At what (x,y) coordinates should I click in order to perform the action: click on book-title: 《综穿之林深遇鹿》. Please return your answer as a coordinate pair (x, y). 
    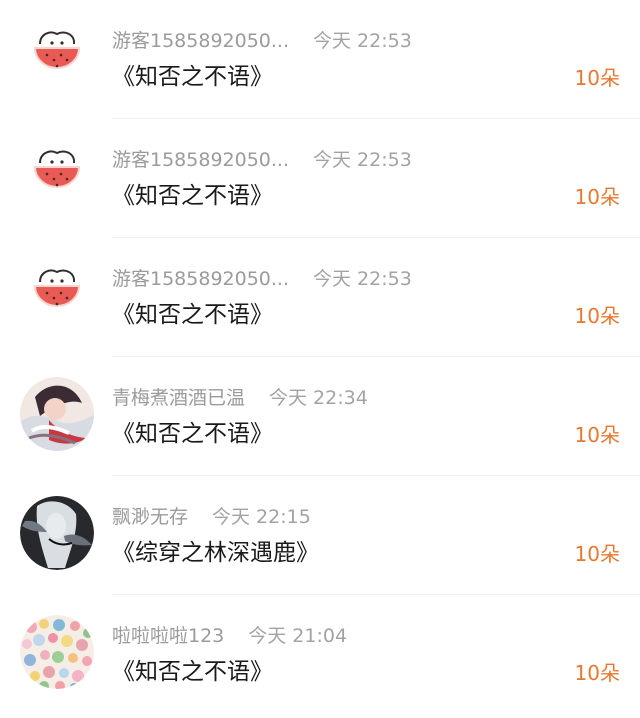
    Looking at the image, I should click on (215, 553).